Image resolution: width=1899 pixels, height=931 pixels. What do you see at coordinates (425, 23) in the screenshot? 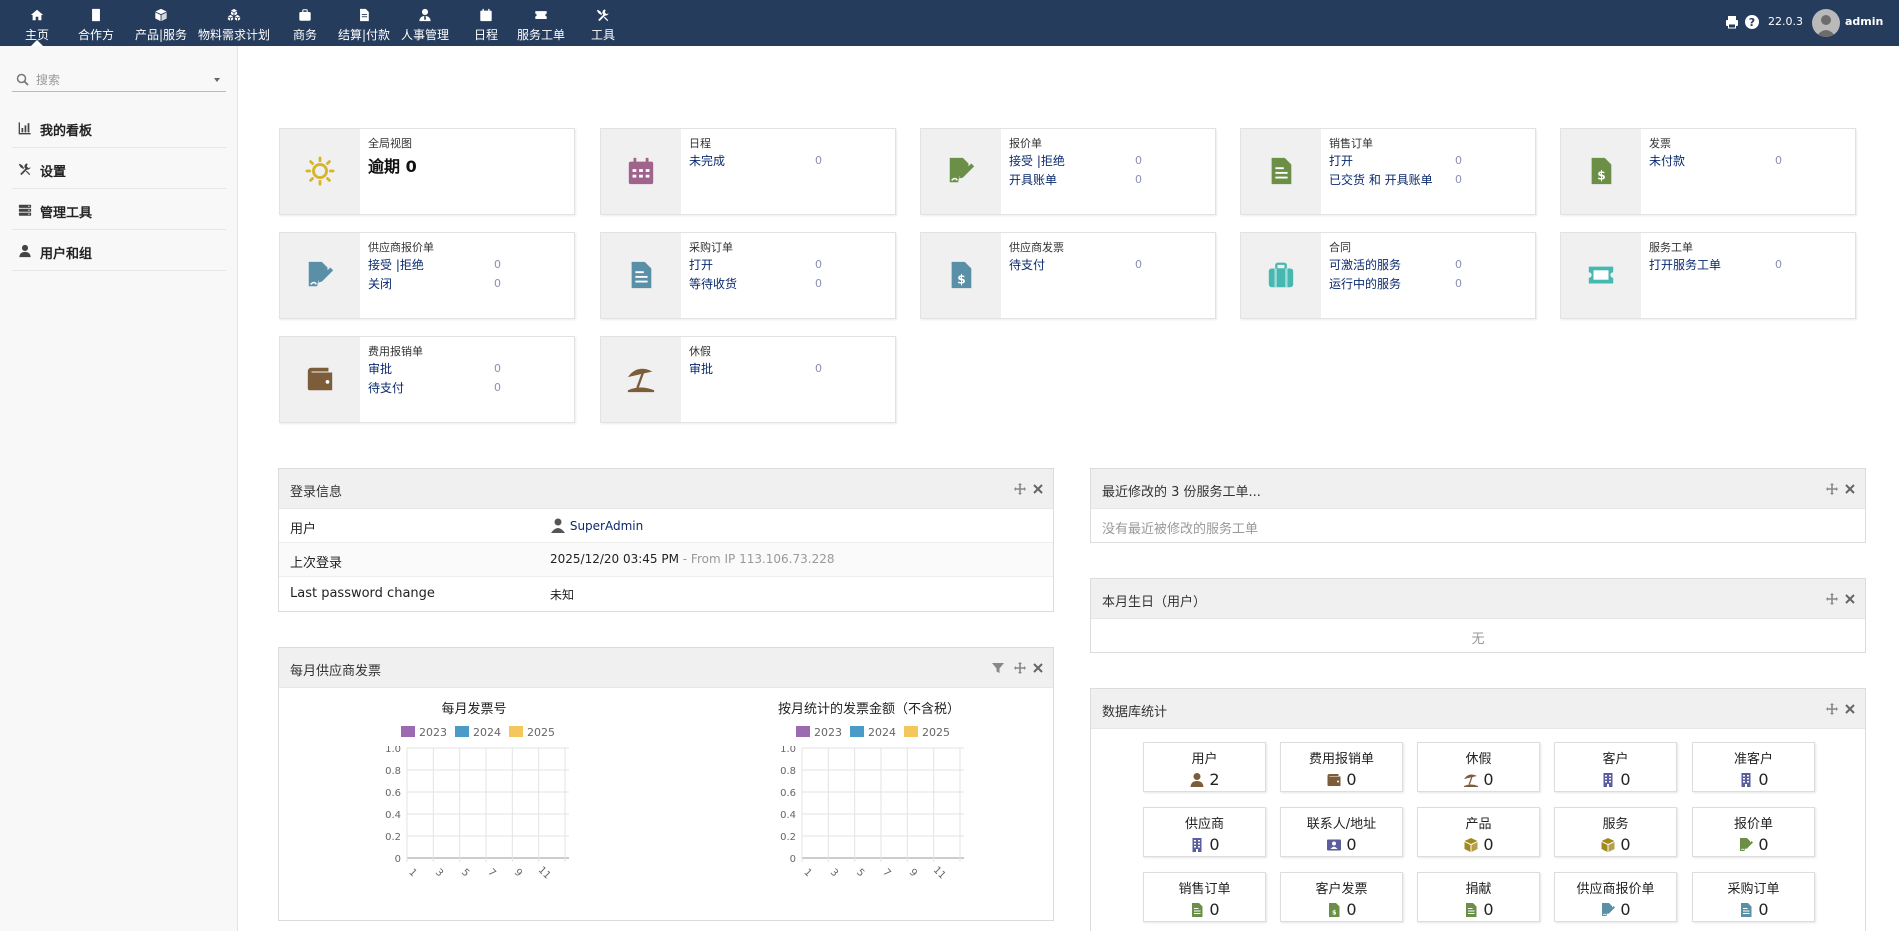
I see `topmenu-item: 人事管理` at bounding box center [425, 23].